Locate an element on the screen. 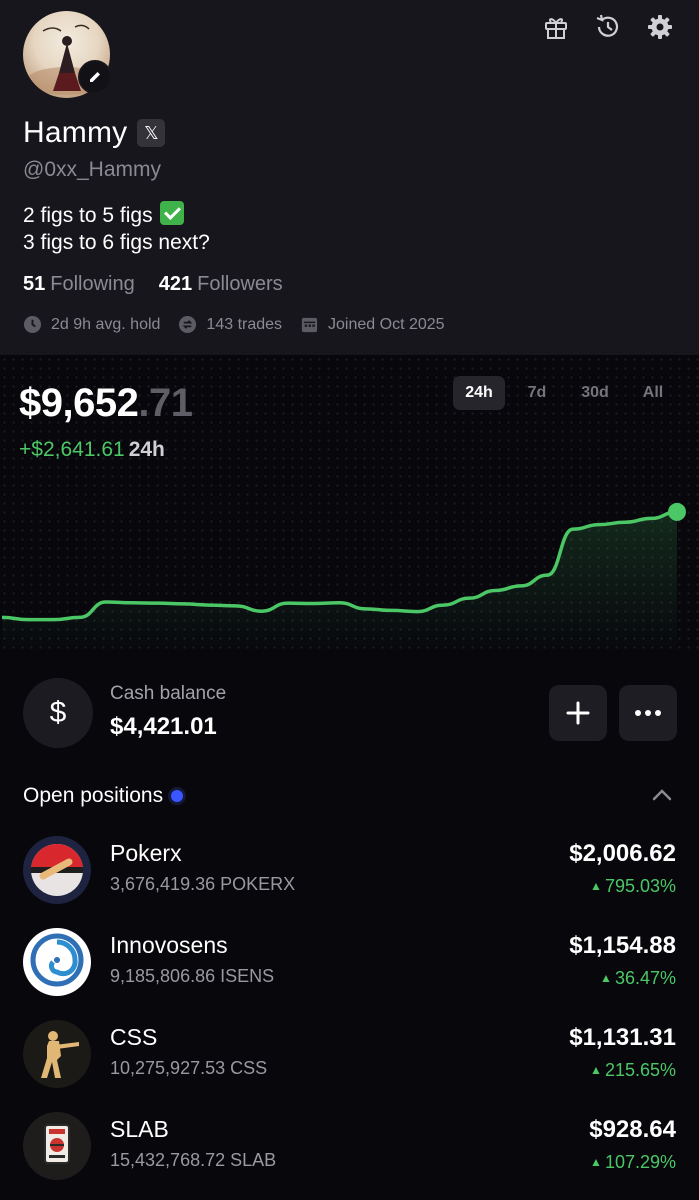  followers-link: 421 Followers is located at coordinates (221, 284).